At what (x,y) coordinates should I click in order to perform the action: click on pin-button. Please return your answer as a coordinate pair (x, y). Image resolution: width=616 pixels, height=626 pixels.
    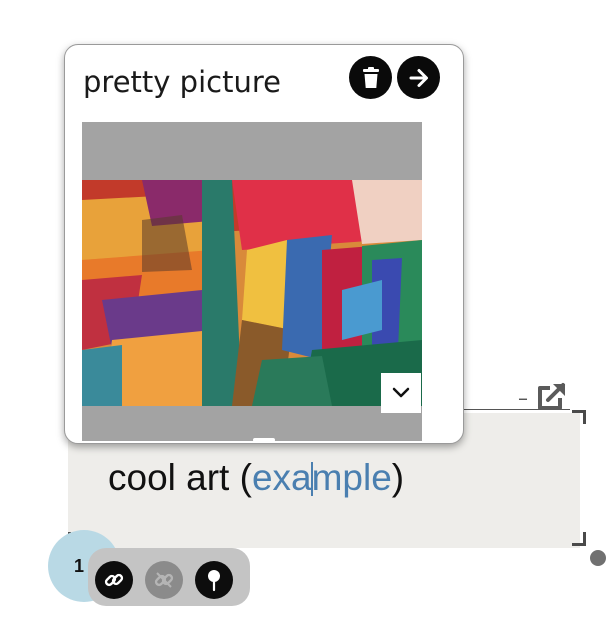
    Looking at the image, I should click on (214, 580).